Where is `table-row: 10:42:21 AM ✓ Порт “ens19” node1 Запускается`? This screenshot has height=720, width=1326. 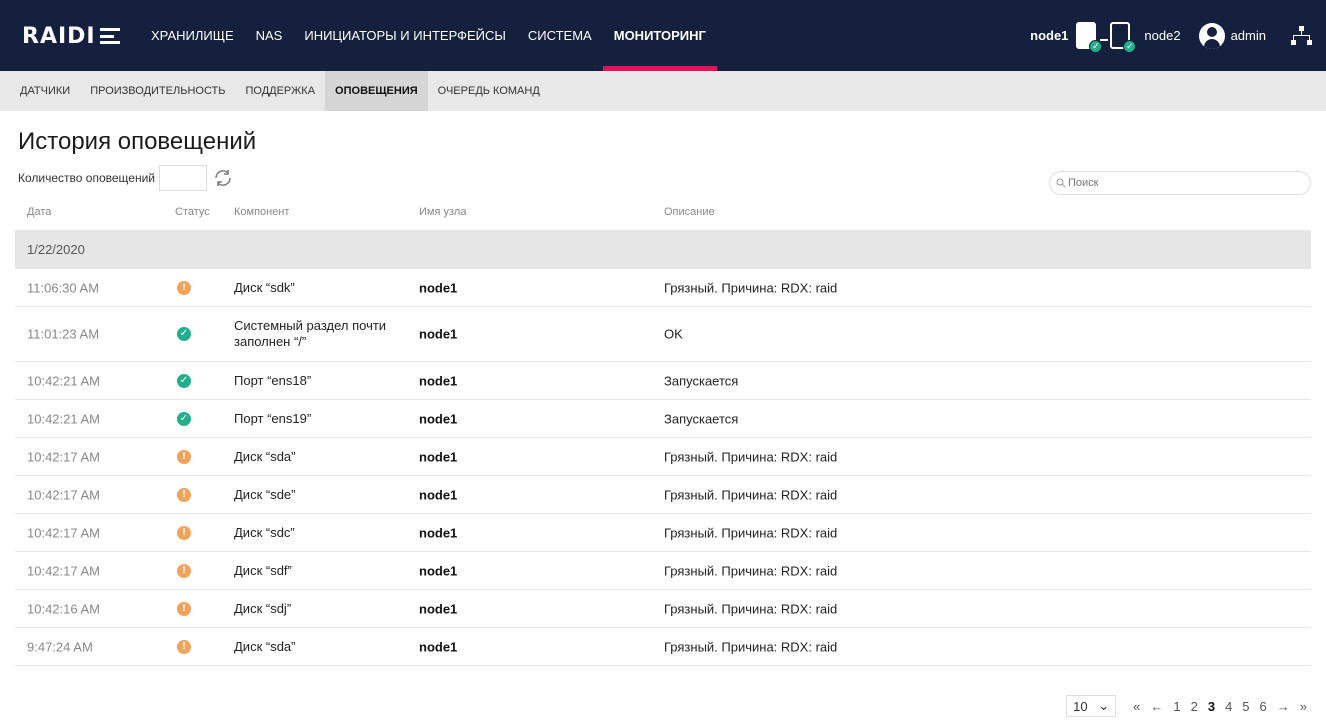 table-row: 10:42:21 AM ✓ Порт “ens19” node1 Запускается is located at coordinates (663, 419).